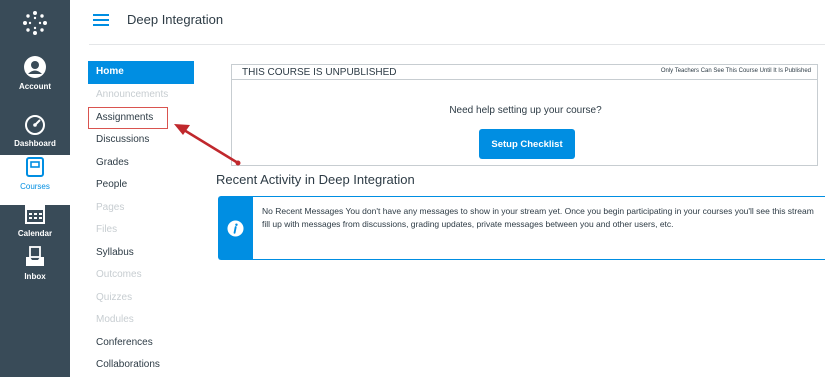 Image resolution: width=825 pixels, height=377 pixels. Describe the element at coordinates (175, 19) in the screenshot. I see `breadcrumb: Deep Integration` at that location.